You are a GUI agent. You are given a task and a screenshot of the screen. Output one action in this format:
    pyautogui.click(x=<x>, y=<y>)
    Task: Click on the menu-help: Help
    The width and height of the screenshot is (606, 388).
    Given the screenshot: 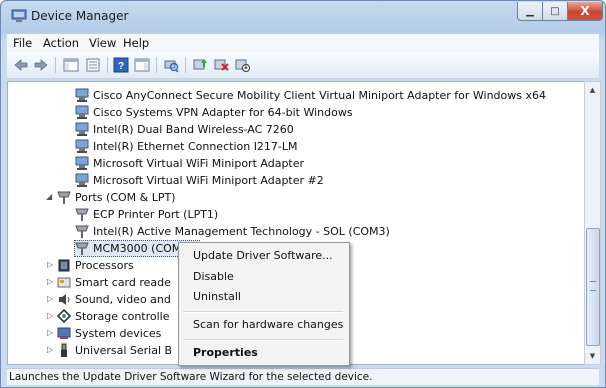 What is the action you would take?
    pyautogui.click(x=136, y=43)
    